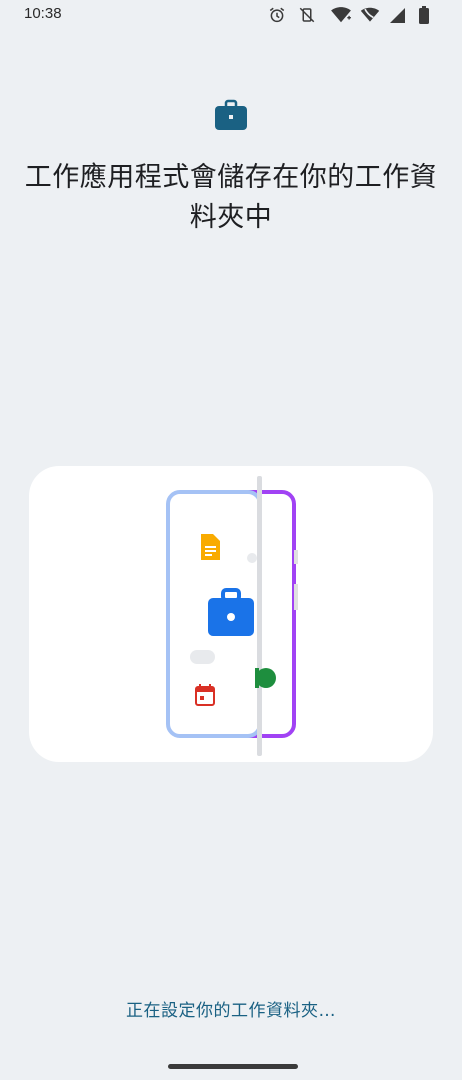 The height and width of the screenshot is (1080, 462). What do you see at coordinates (397, 15) in the screenshot?
I see `signal-icon` at bounding box center [397, 15].